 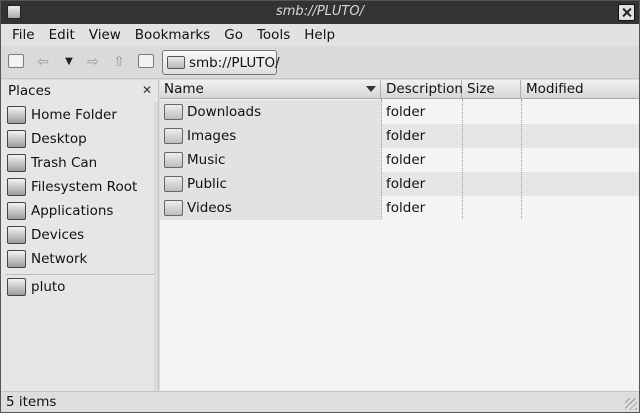 I want to click on column-header-description: Description, so click(x=422, y=89).